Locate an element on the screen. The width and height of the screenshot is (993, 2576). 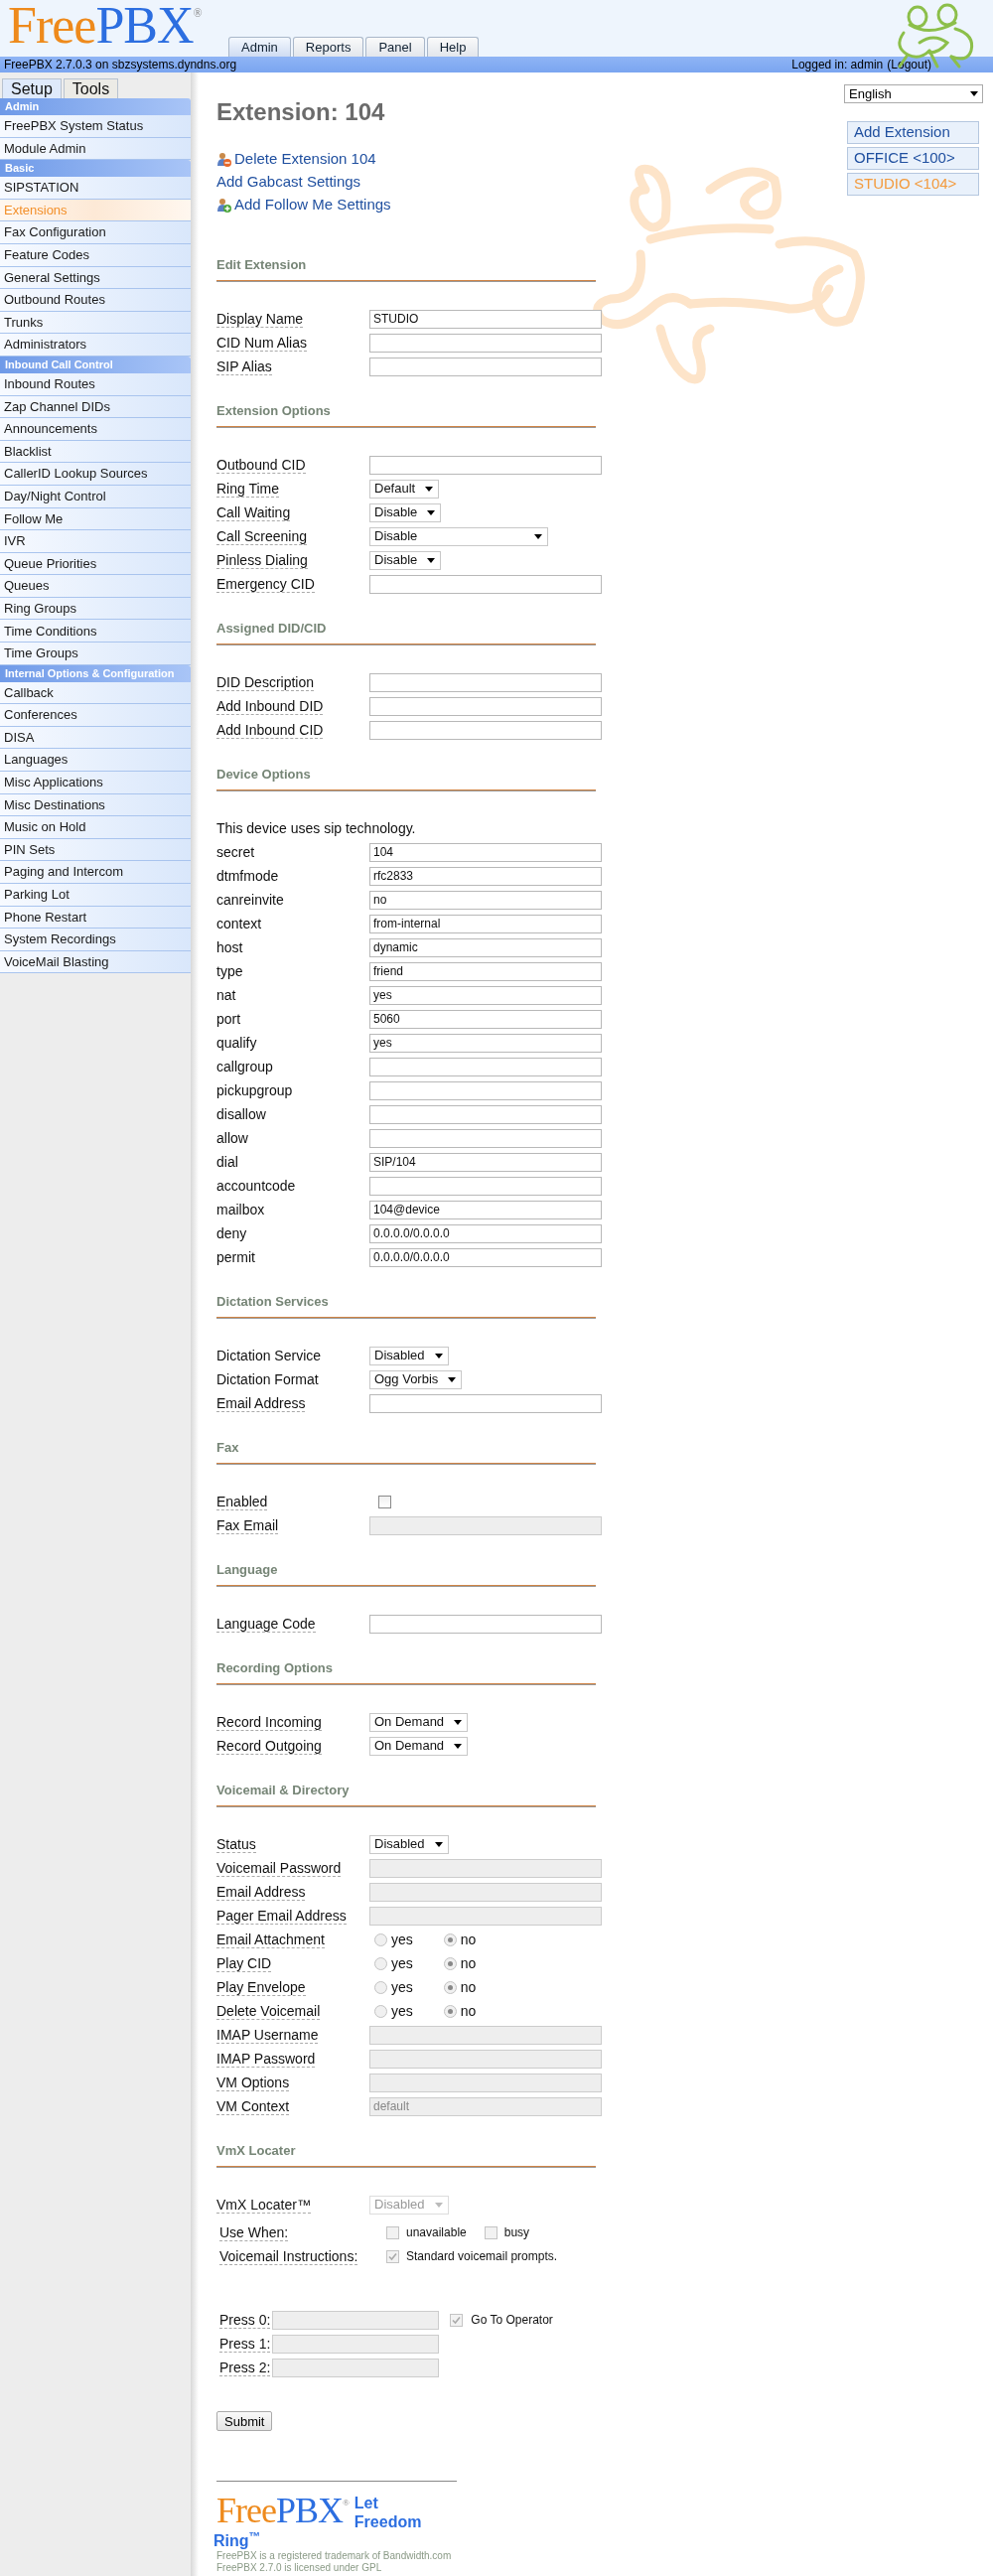
sidebar-item: System Recordings is located at coordinates (95, 940).